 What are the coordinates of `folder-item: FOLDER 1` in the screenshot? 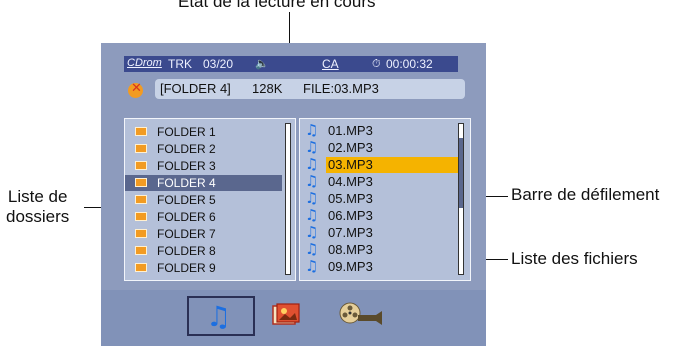 It's located at (203, 132).